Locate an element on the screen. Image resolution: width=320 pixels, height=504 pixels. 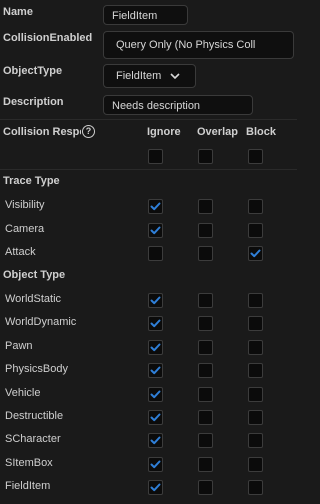
row-label: Visibility is located at coordinates (25, 205).